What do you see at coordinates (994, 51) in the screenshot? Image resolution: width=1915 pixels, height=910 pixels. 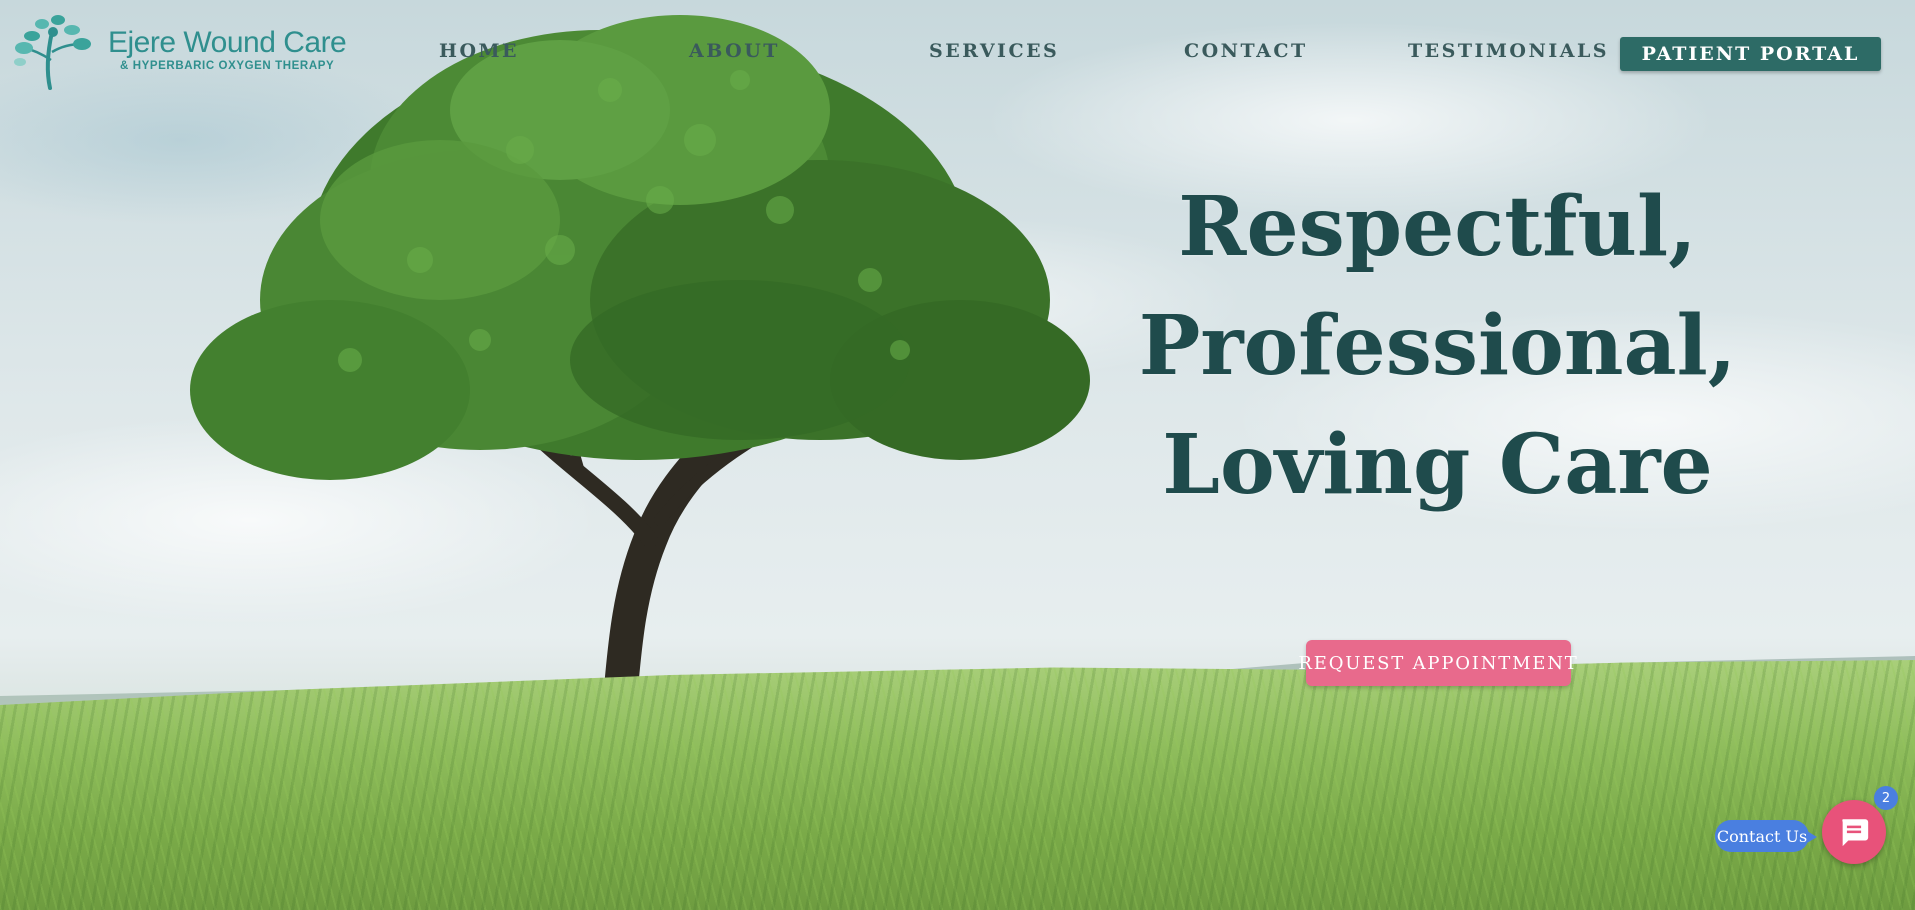 I see `nav-services: SERVICES` at bounding box center [994, 51].